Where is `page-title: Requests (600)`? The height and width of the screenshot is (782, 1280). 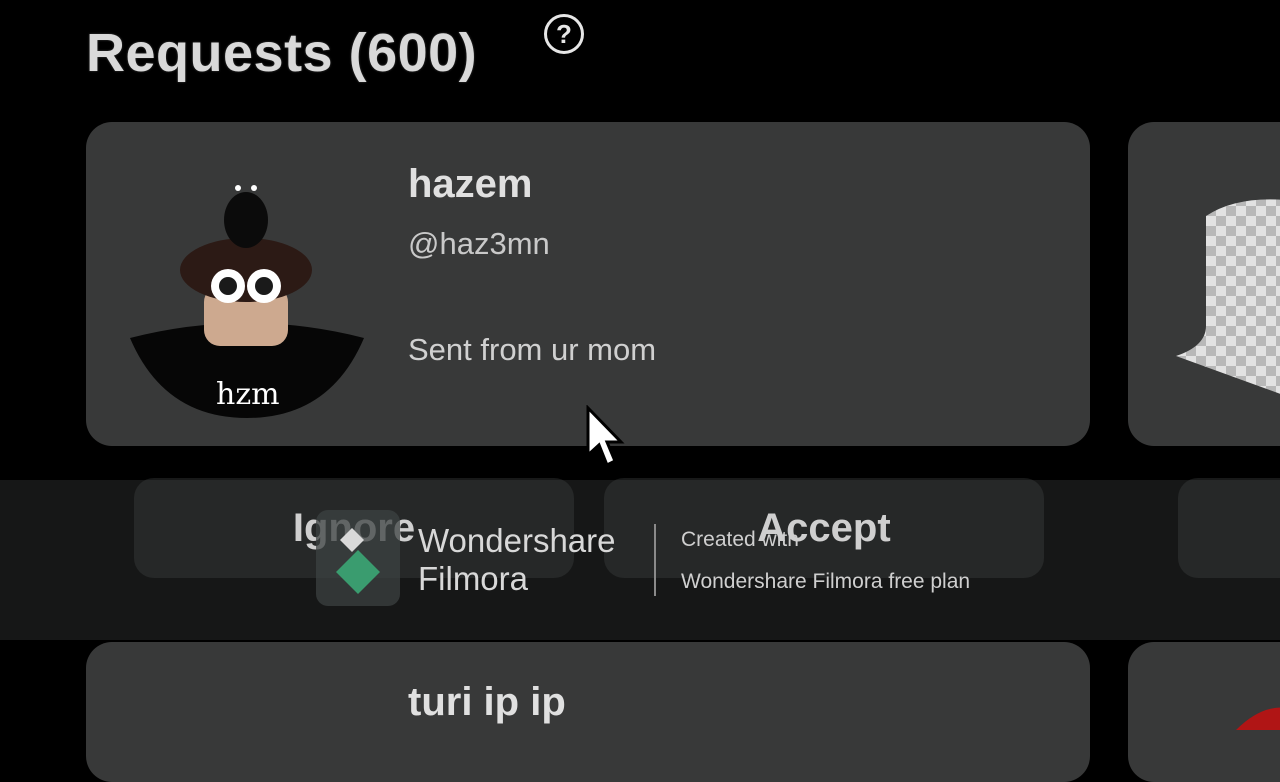 page-title: Requests (600) is located at coordinates (282, 53).